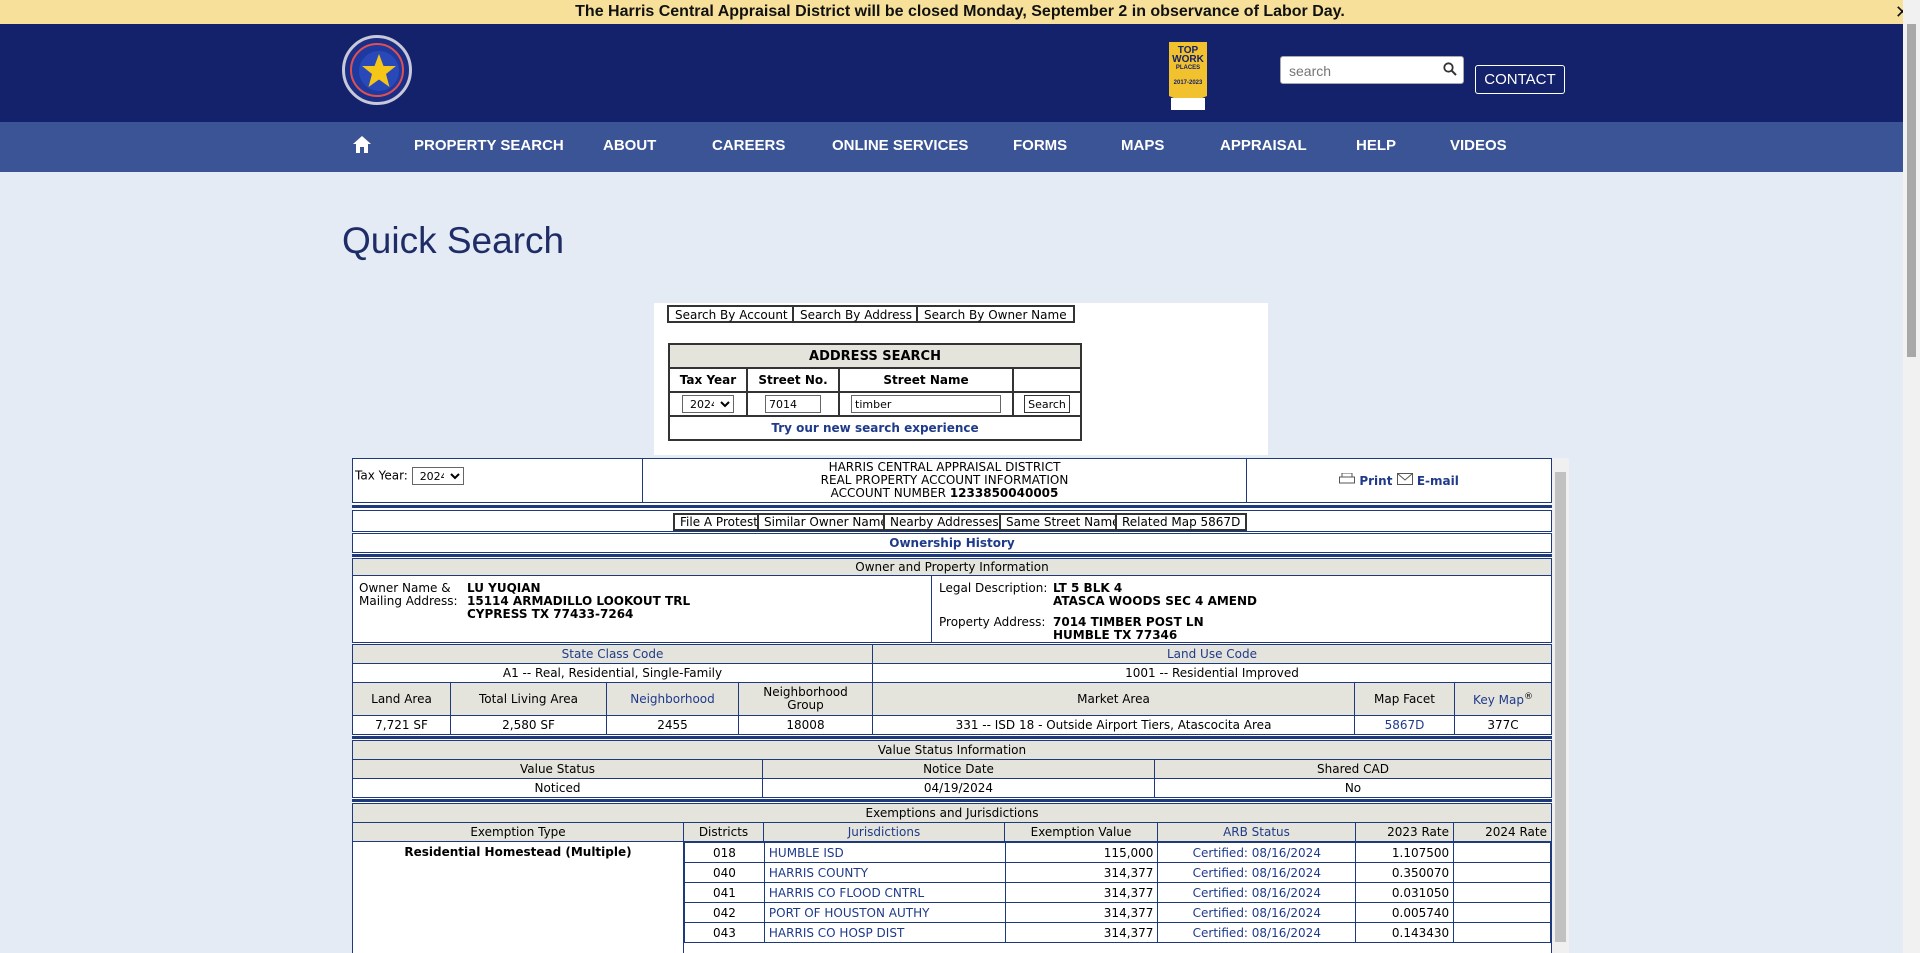 Image resolution: width=1920 pixels, height=953 pixels. Describe the element at coordinates (1450, 71) in the screenshot. I see `search-icon` at that location.